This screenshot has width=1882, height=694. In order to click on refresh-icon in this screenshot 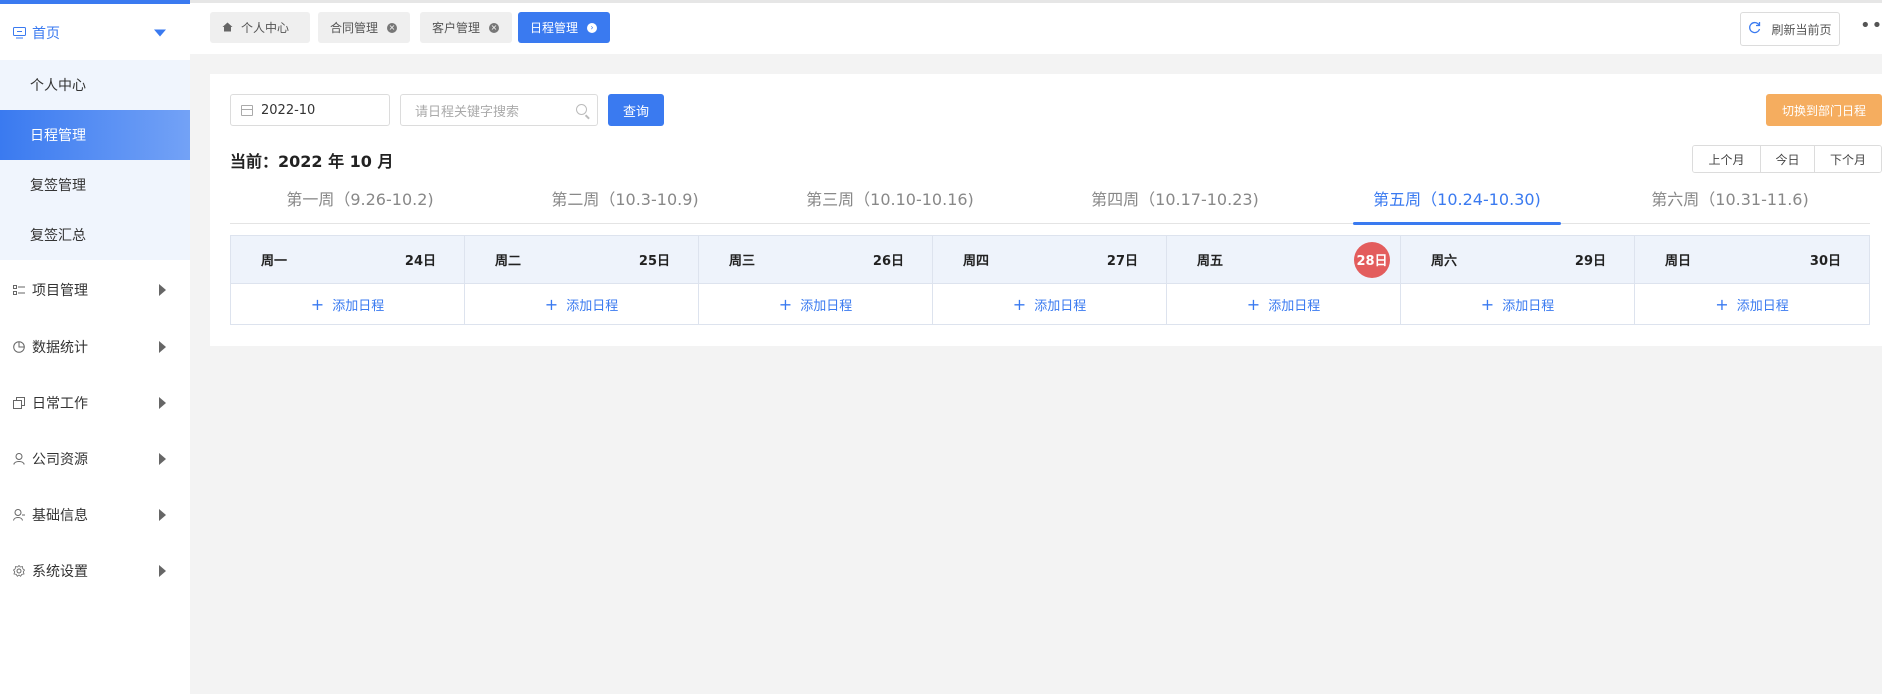, I will do `click(1754, 29)`.